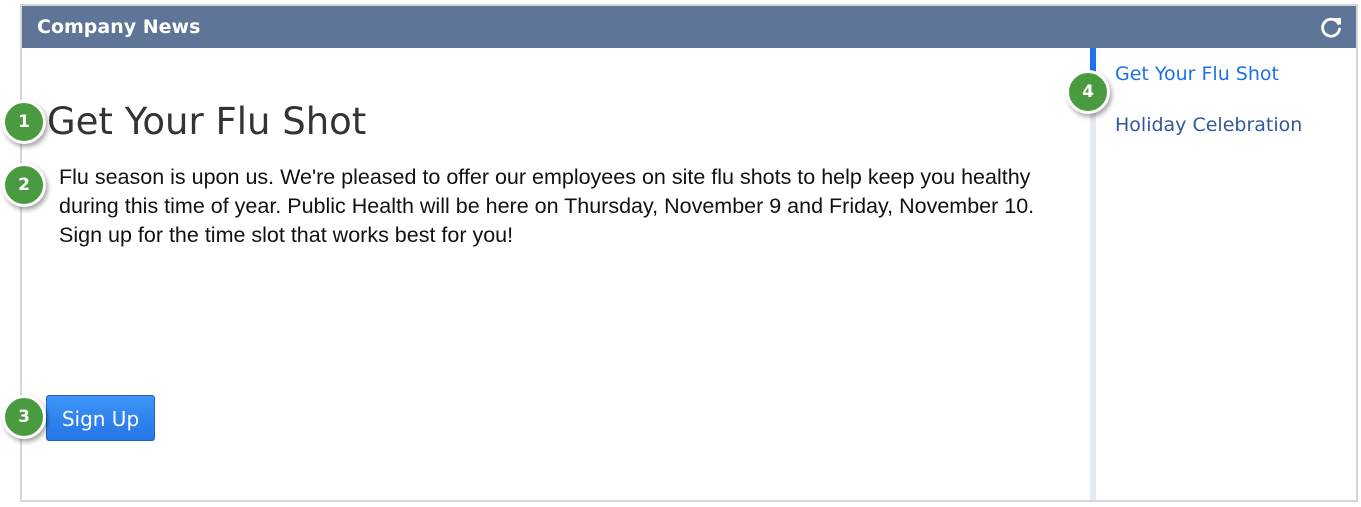  Describe the element at coordinates (24, 185) in the screenshot. I see `callout-marker-2: 2` at that location.